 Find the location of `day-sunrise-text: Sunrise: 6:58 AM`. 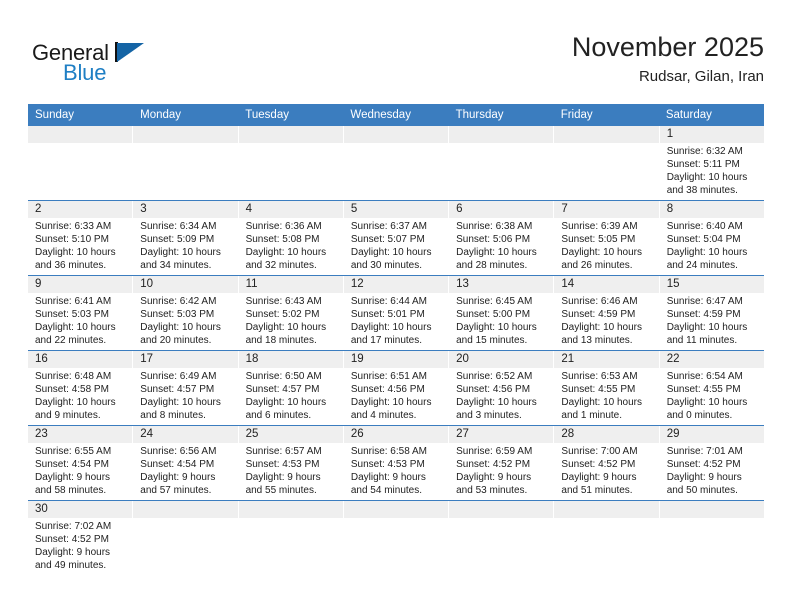

day-sunrise-text: Sunrise: 6:58 AM is located at coordinates (388, 451).